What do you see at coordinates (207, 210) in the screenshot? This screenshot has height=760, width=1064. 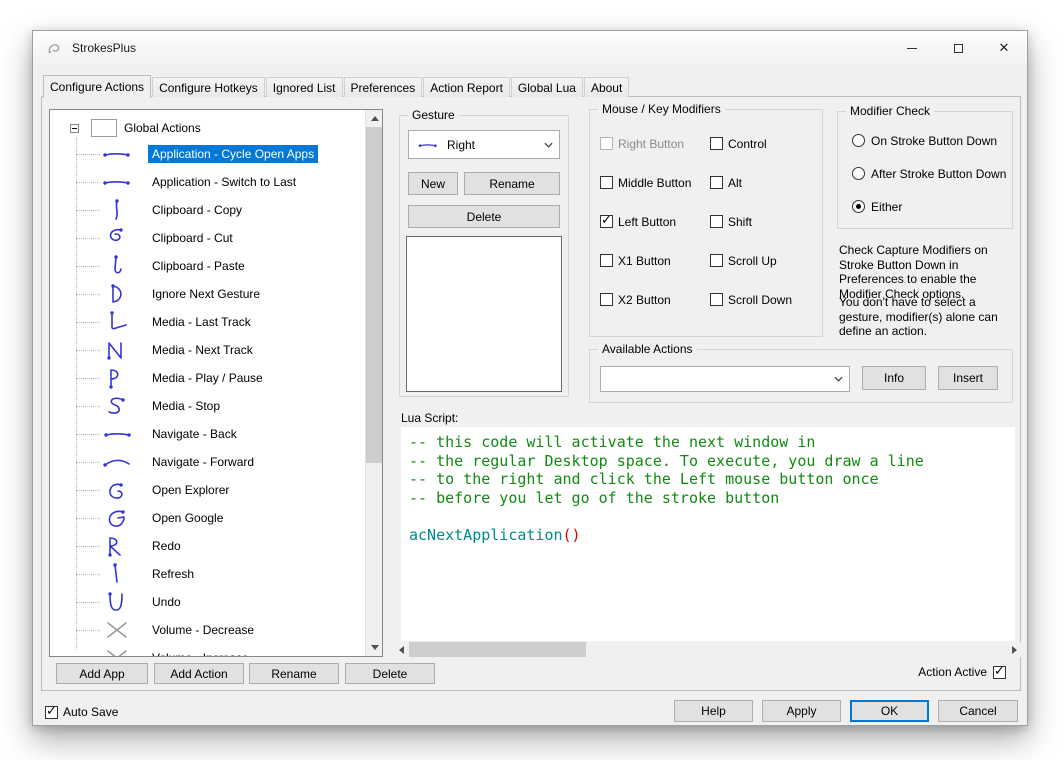 I see `tree-item-clipboard-copy: Clipboard - Copy` at bounding box center [207, 210].